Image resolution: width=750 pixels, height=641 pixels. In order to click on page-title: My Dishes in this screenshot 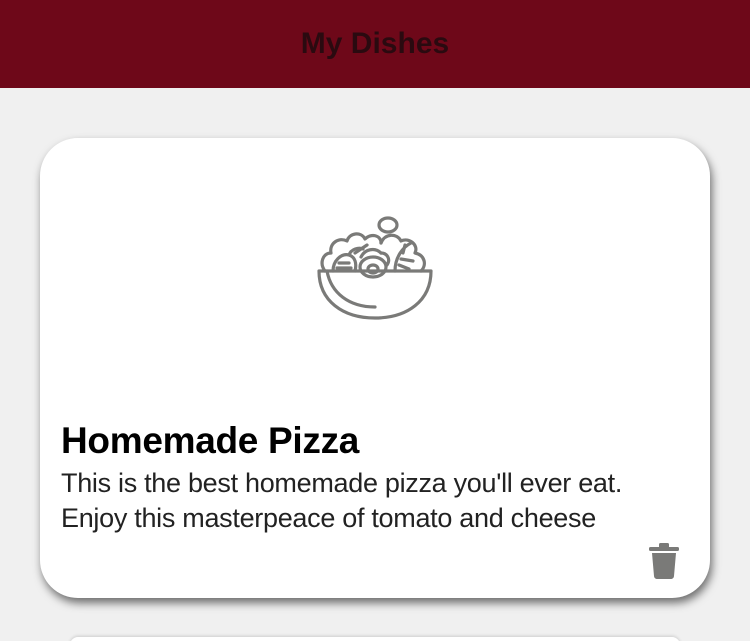, I will do `click(375, 43)`.